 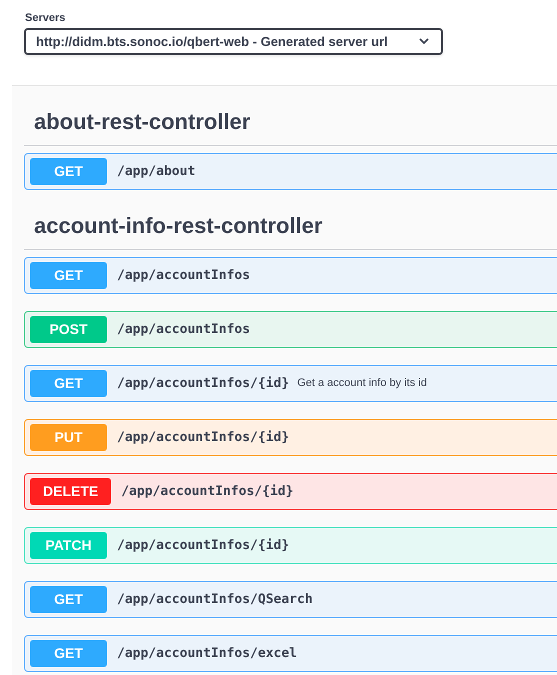 I want to click on operation-row: PUT /app/accountInfos/{id}, so click(x=290, y=437).